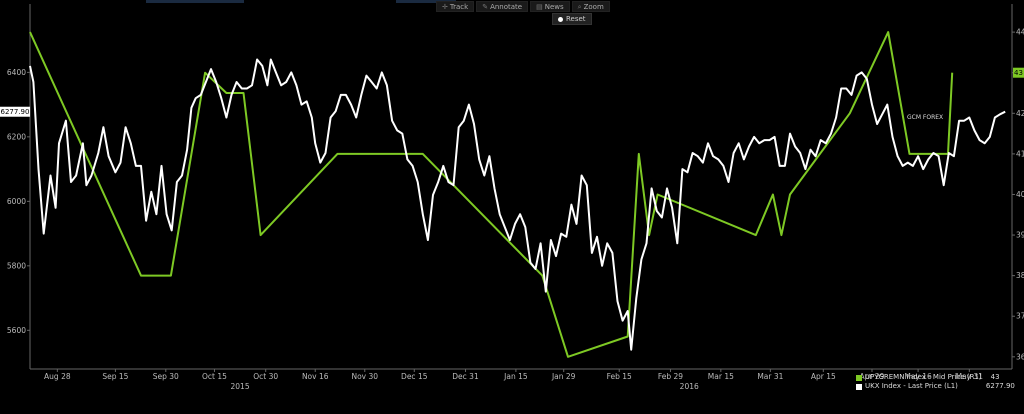 This screenshot has height=414, width=1024. I want to click on x-tick-label: Sep 15, so click(115, 376).